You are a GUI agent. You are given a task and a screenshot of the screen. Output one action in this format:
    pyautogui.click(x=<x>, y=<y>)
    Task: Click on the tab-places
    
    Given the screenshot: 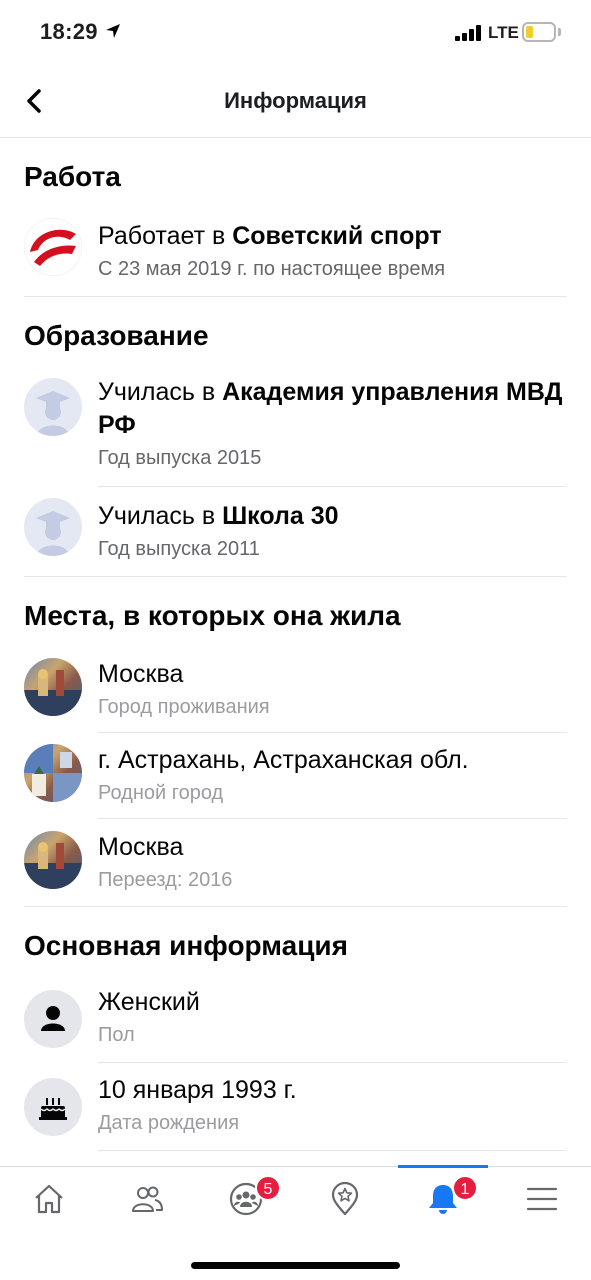 What is the action you would take?
    pyautogui.click(x=345, y=1202)
    